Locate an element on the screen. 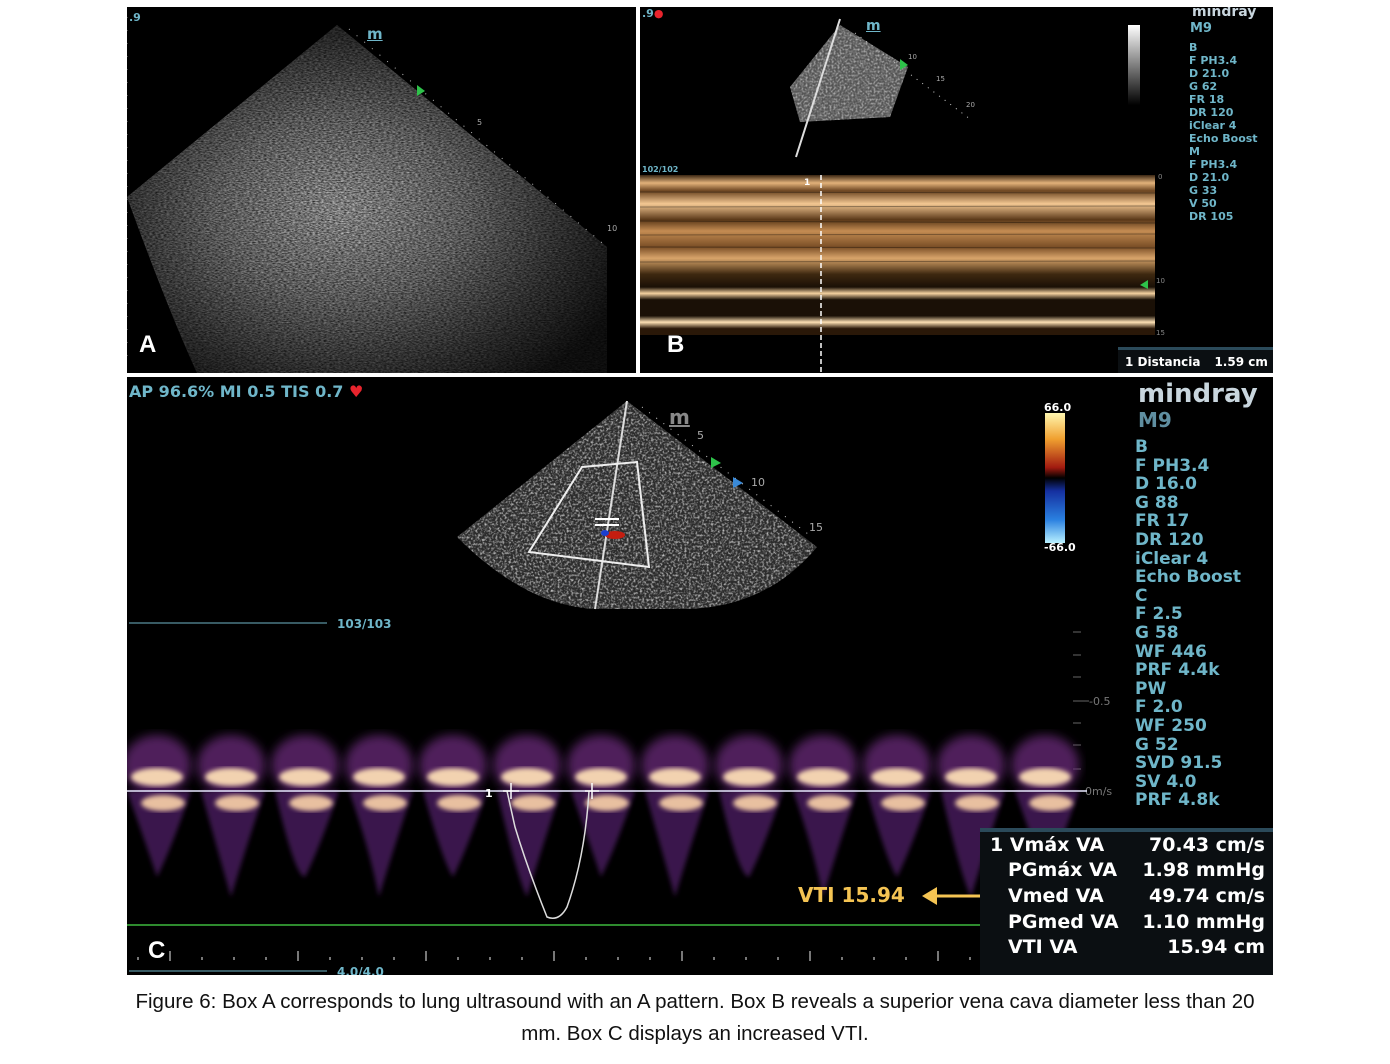 The image size is (1390, 1064). m-scale-0: 0 is located at coordinates (1160, 177).